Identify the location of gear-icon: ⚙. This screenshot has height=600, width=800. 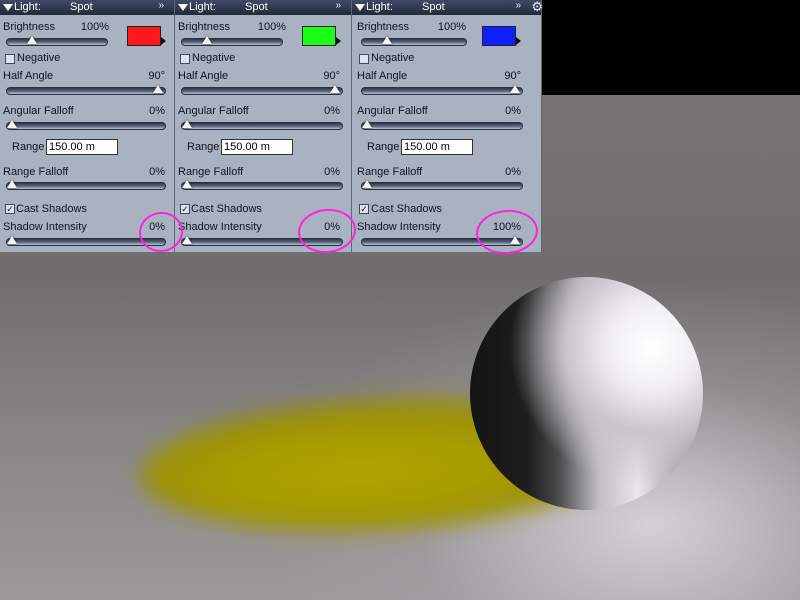
(537, 7).